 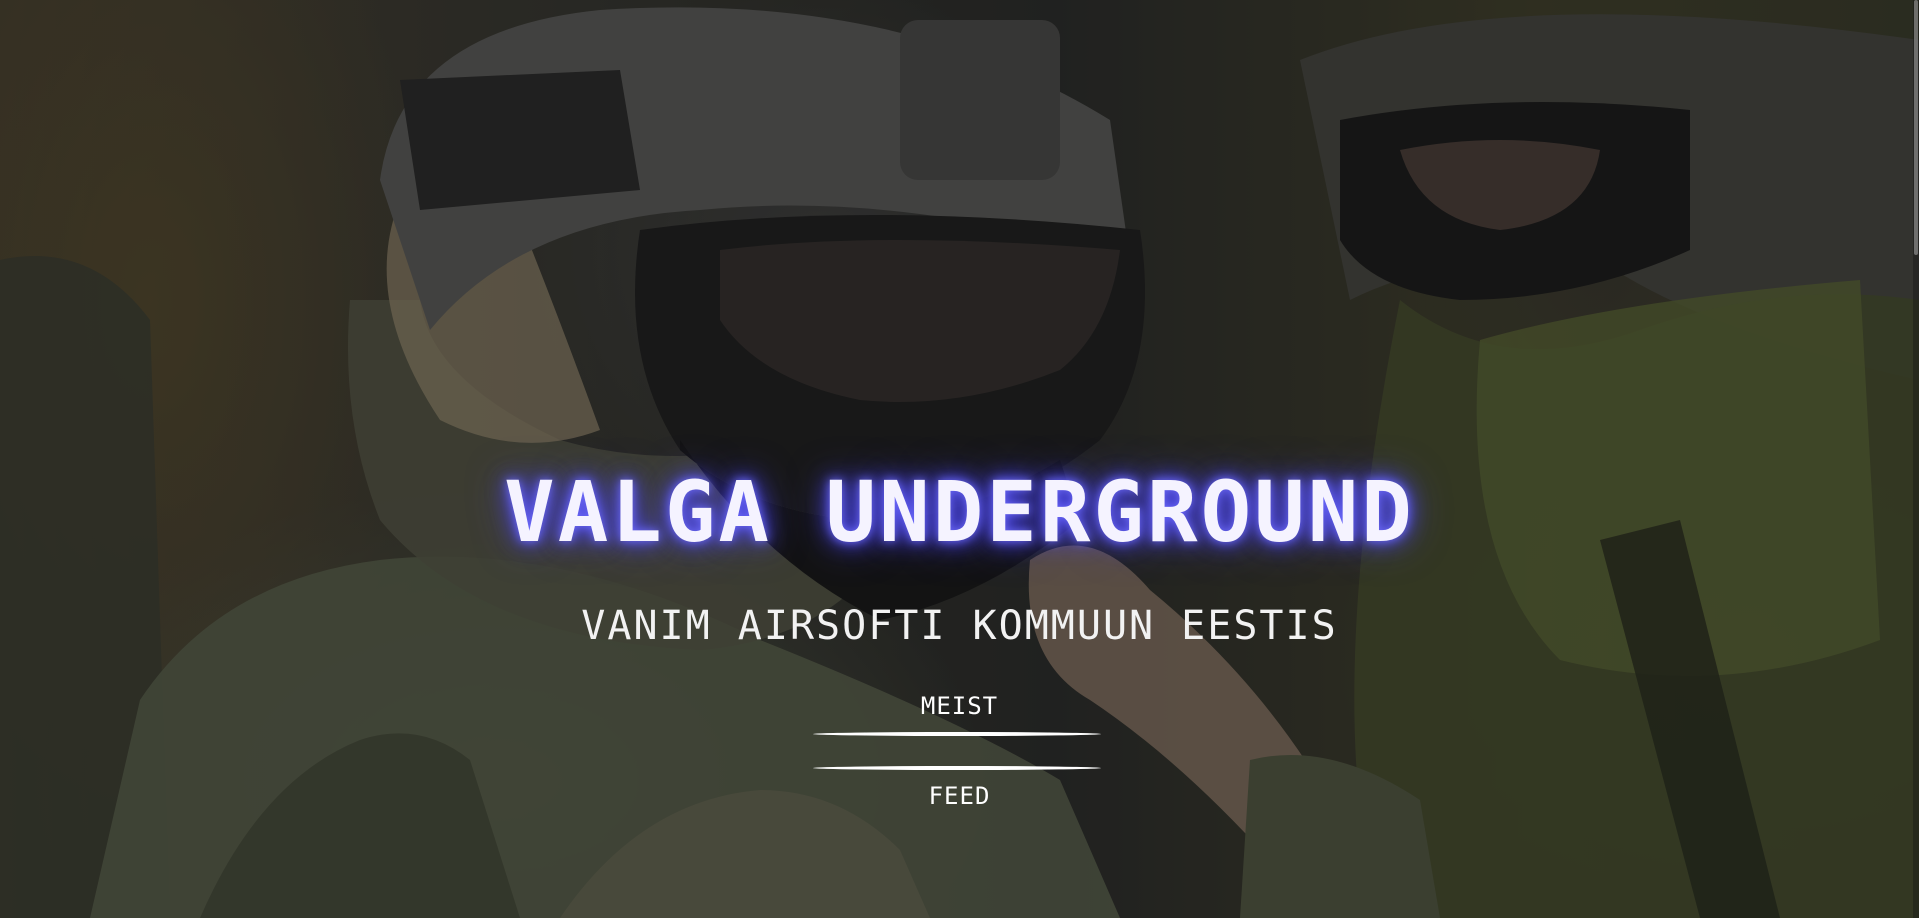 What do you see at coordinates (959, 796) in the screenshot?
I see `nav-link-feed: FEED` at bounding box center [959, 796].